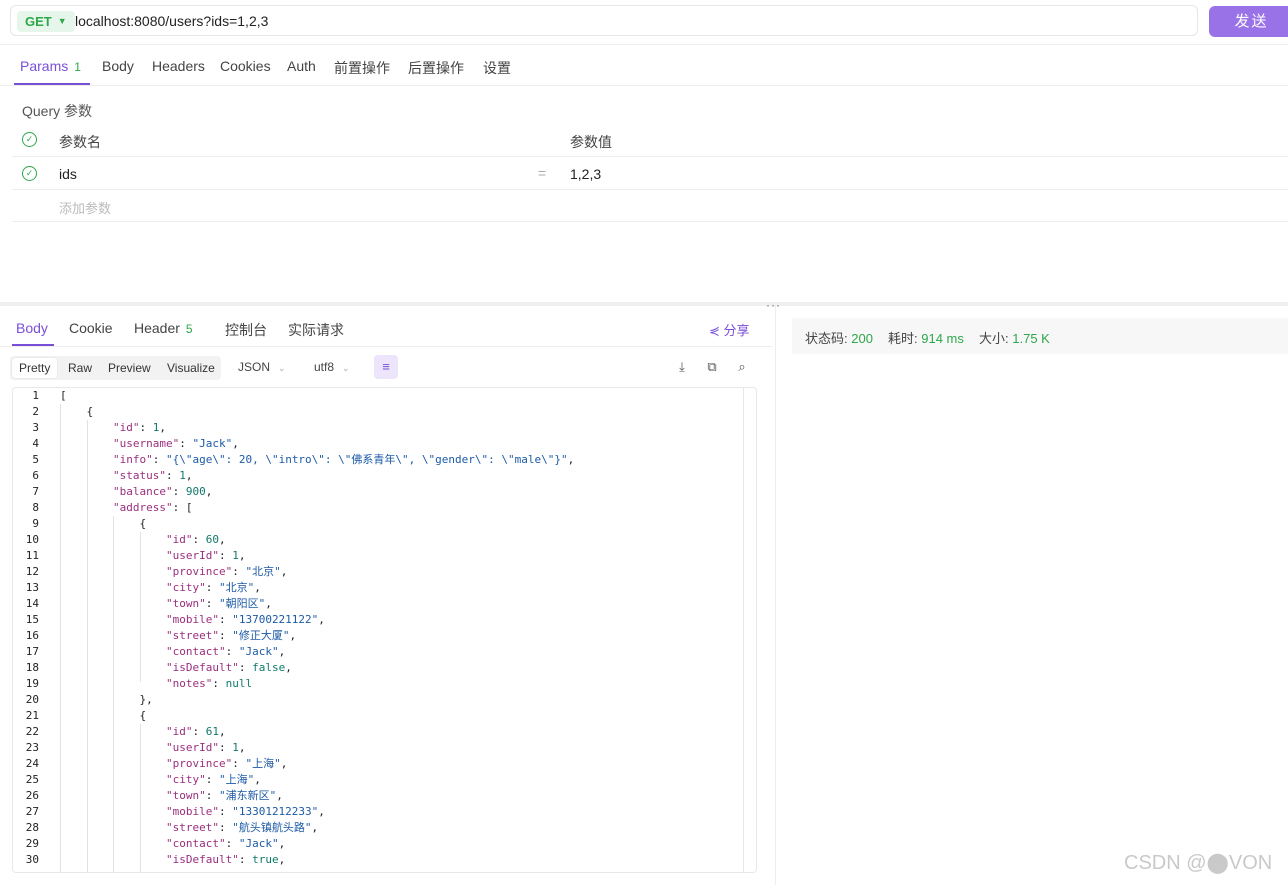  I want to click on view-visualize-button: Visualize, so click(191, 368).